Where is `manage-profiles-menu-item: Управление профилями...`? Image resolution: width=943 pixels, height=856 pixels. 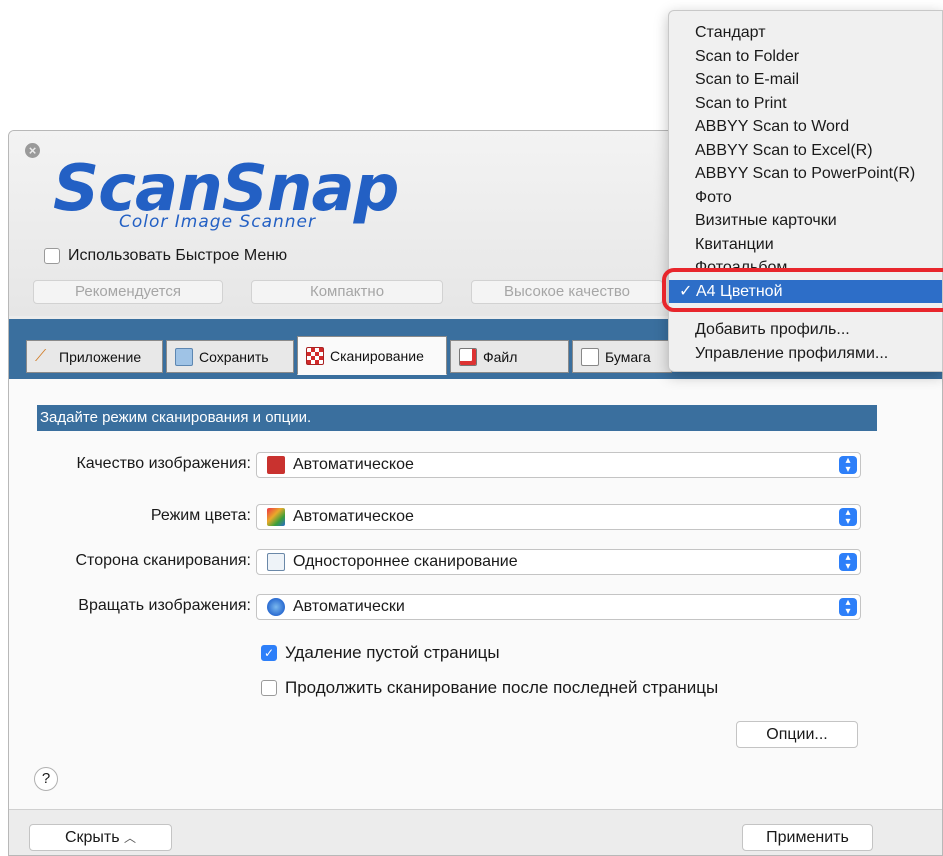 manage-profiles-menu-item: Управление профилями... is located at coordinates (805, 354).